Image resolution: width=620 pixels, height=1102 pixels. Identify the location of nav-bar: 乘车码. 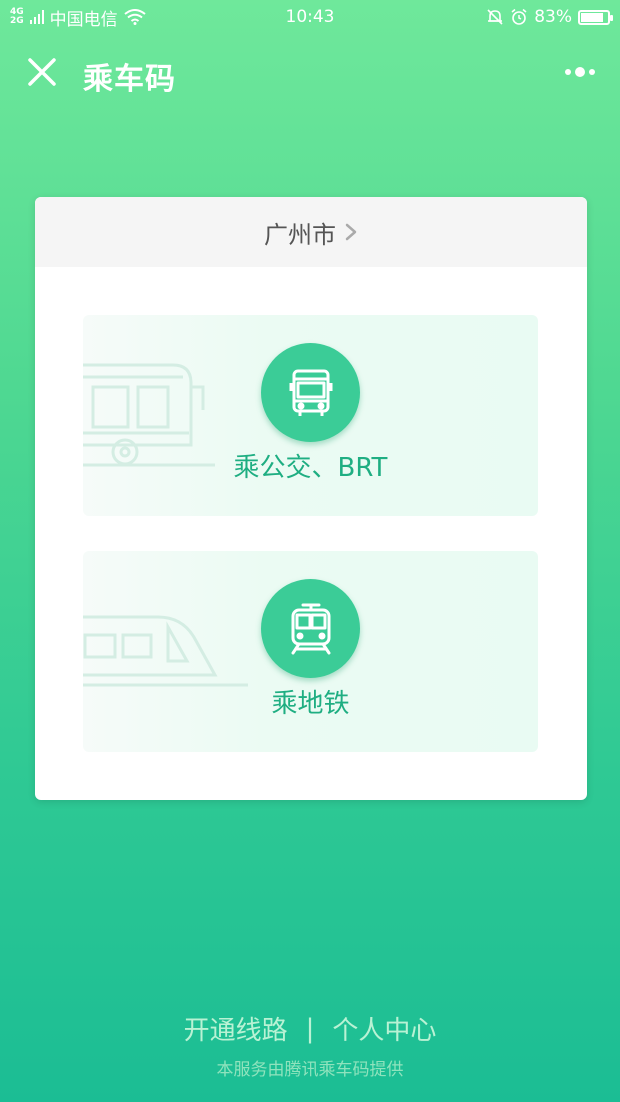
(310, 73).